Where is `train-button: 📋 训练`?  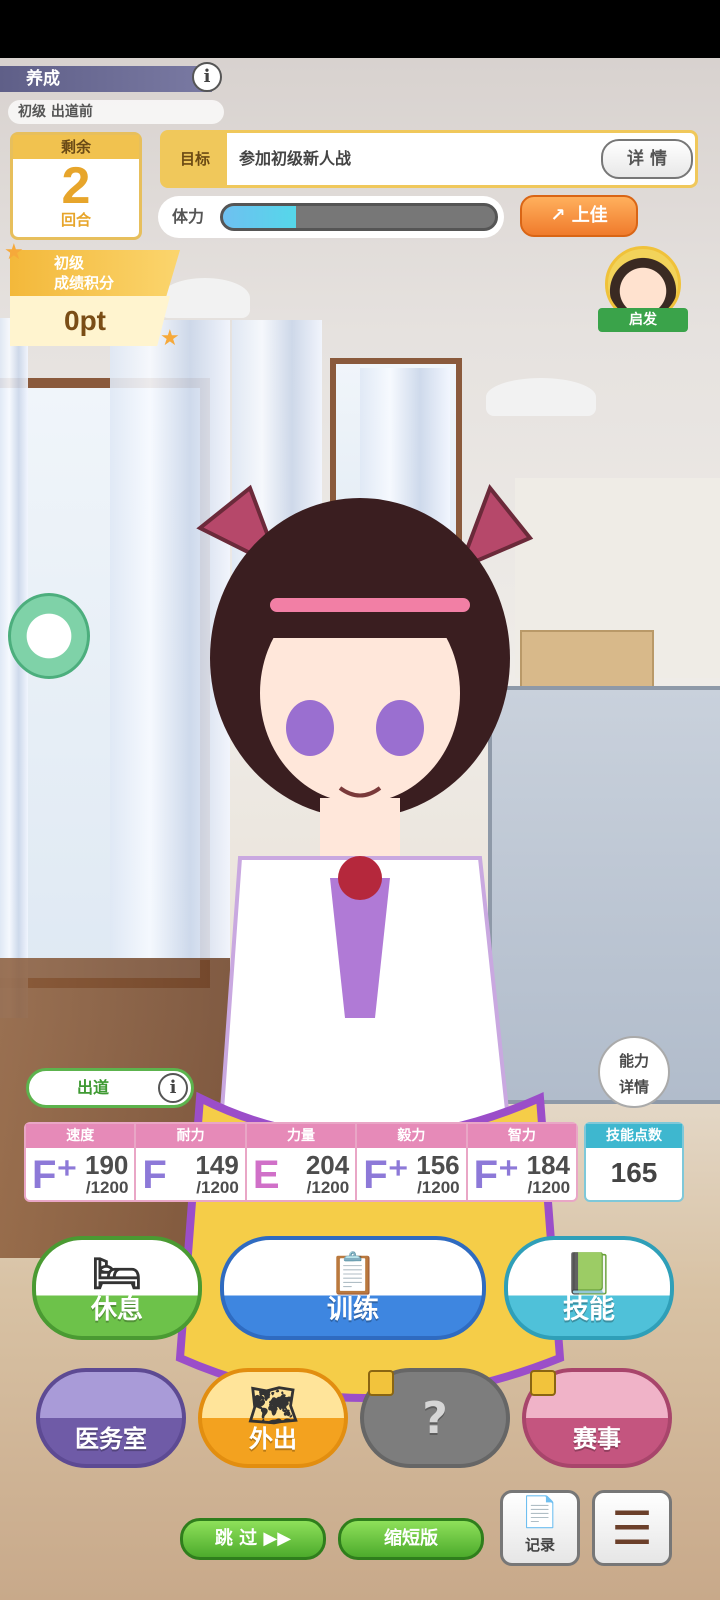 train-button: 📋 训练 is located at coordinates (353, 1288).